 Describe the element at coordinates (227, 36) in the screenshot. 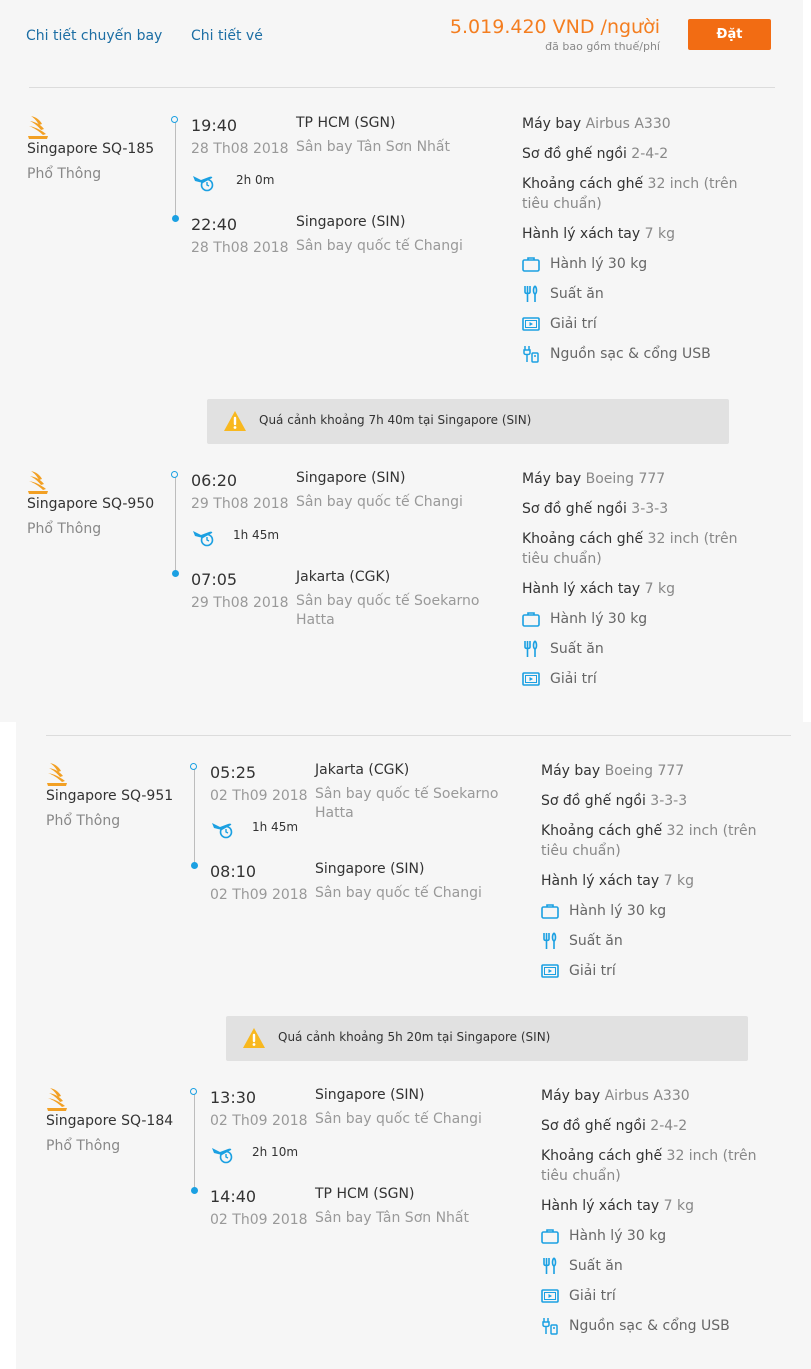

I see `tab-ticket-details: Chi tiết vé` at that location.